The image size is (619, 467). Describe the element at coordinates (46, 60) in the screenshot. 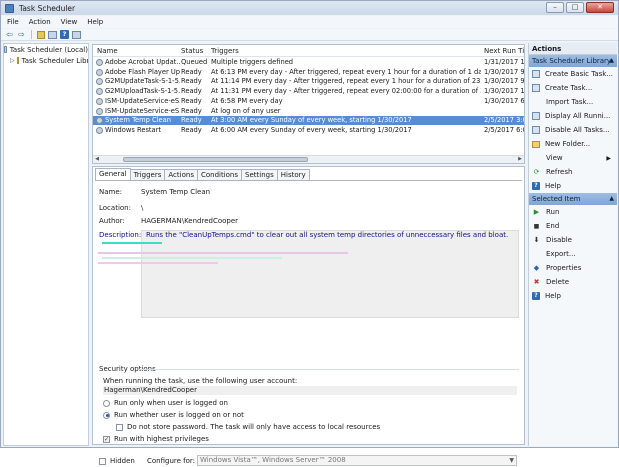

I see `tree-item-library: ▷ Task Scheduler Libra` at that location.